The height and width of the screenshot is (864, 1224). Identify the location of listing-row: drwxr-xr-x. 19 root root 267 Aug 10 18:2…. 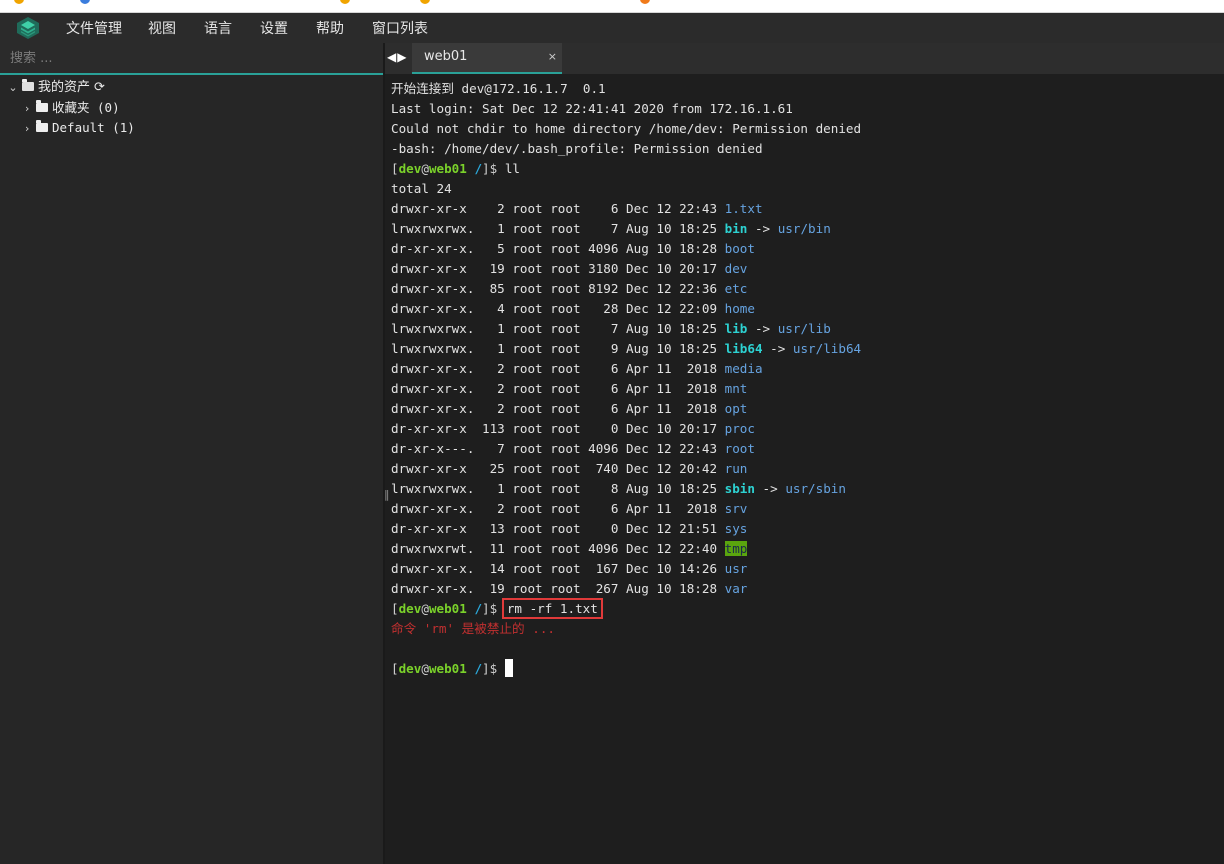
(806, 589).